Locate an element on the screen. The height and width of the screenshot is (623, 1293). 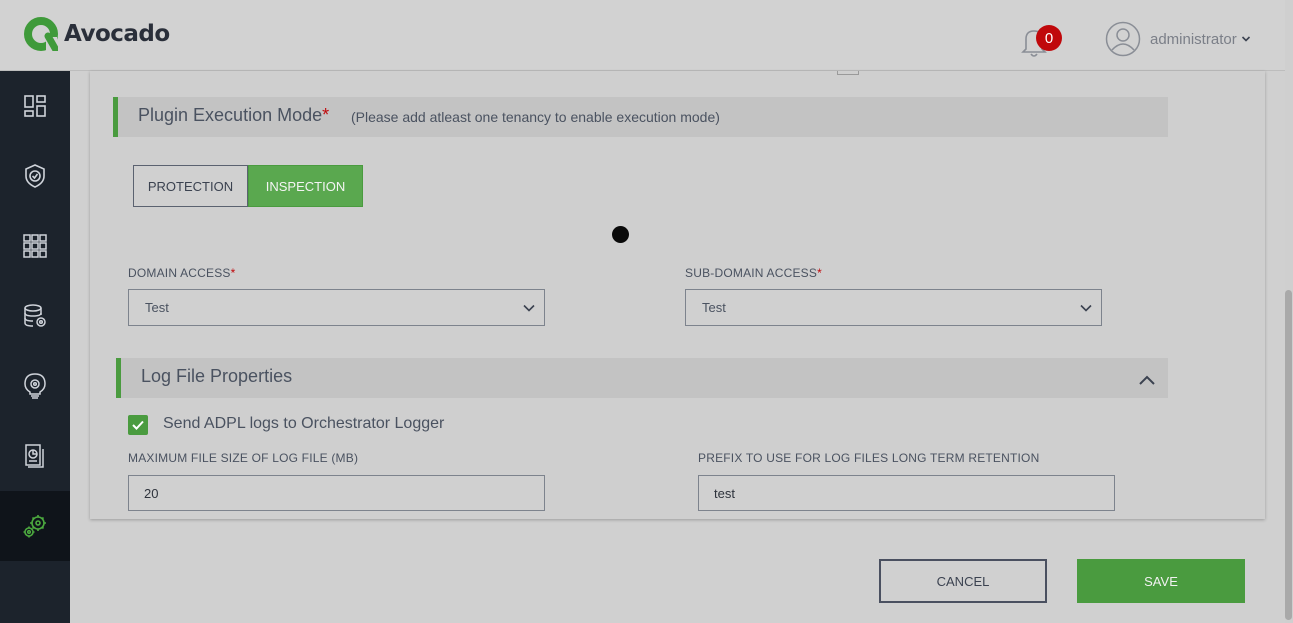
settings-gears-icon is located at coordinates (34, 526).